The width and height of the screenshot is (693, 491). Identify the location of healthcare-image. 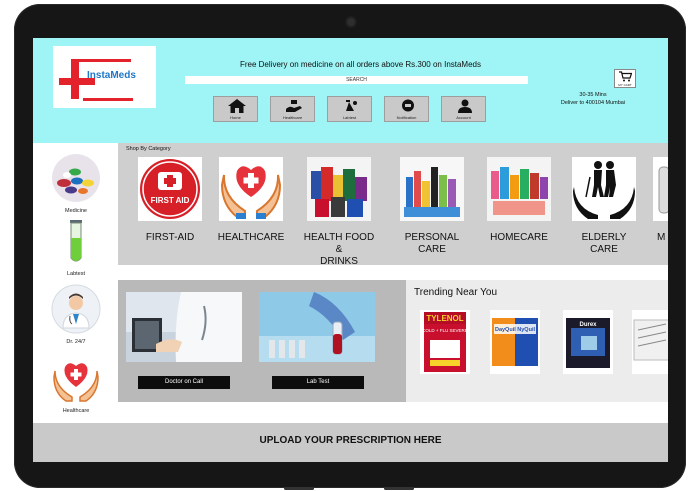
(251, 189).